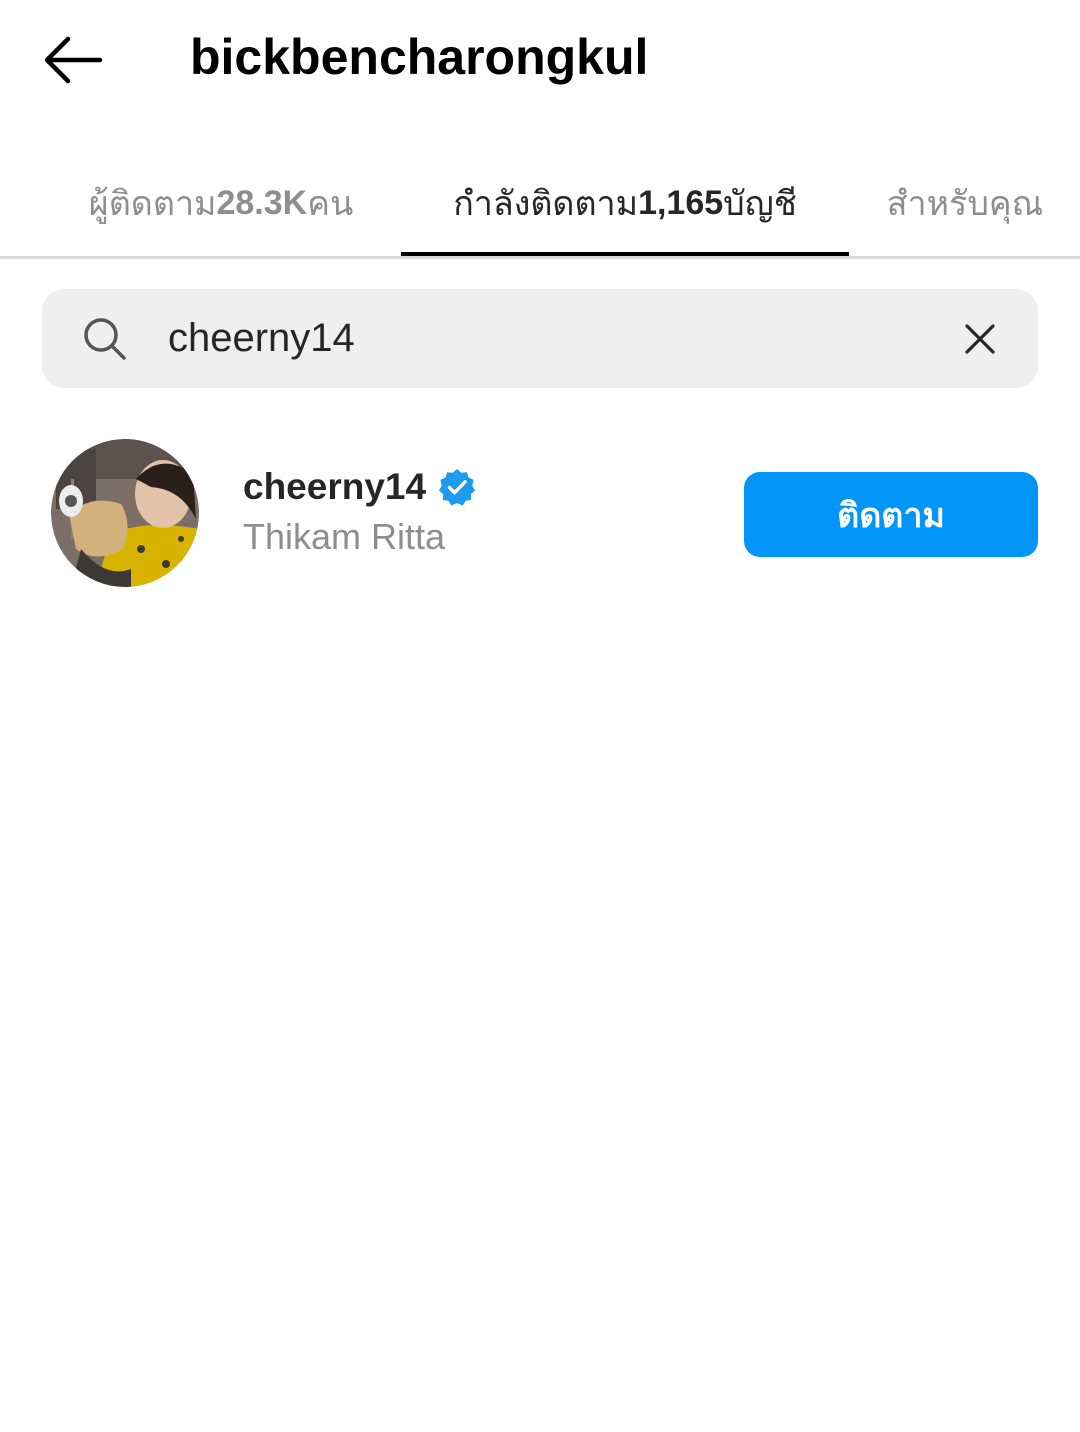  I want to click on following-count: 1,165, so click(681, 202).